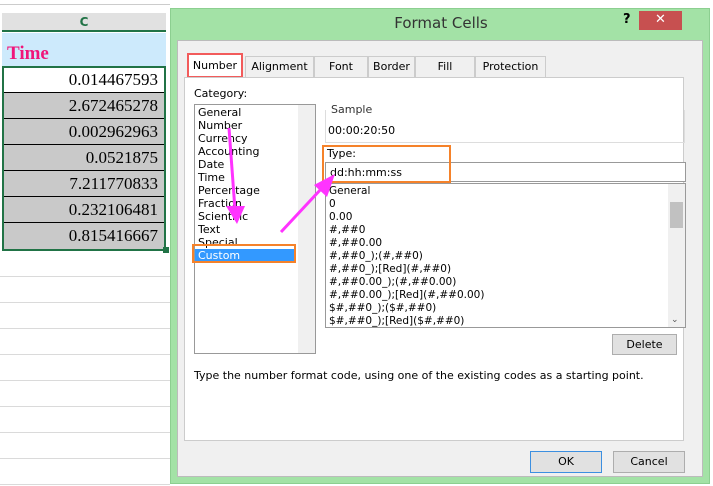  Describe the element at coordinates (301, 210) in the screenshot. I see `arrow-up-line` at that location.